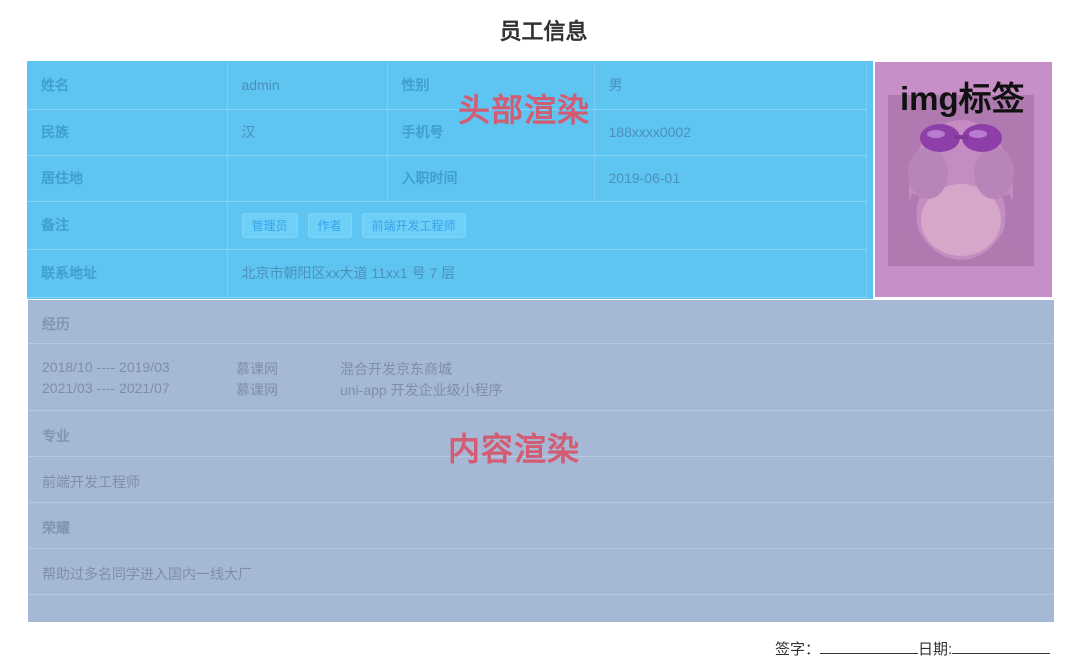 The height and width of the screenshot is (671, 1087). What do you see at coordinates (447, 132) in the screenshot?
I see `table-row: 民族 汉 手机号 188xxxx0002` at bounding box center [447, 132].